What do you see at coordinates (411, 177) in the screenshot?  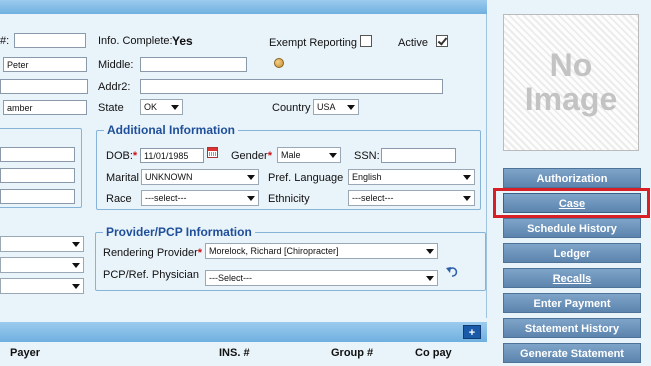 I see `pref-language-select: English` at bounding box center [411, 177].